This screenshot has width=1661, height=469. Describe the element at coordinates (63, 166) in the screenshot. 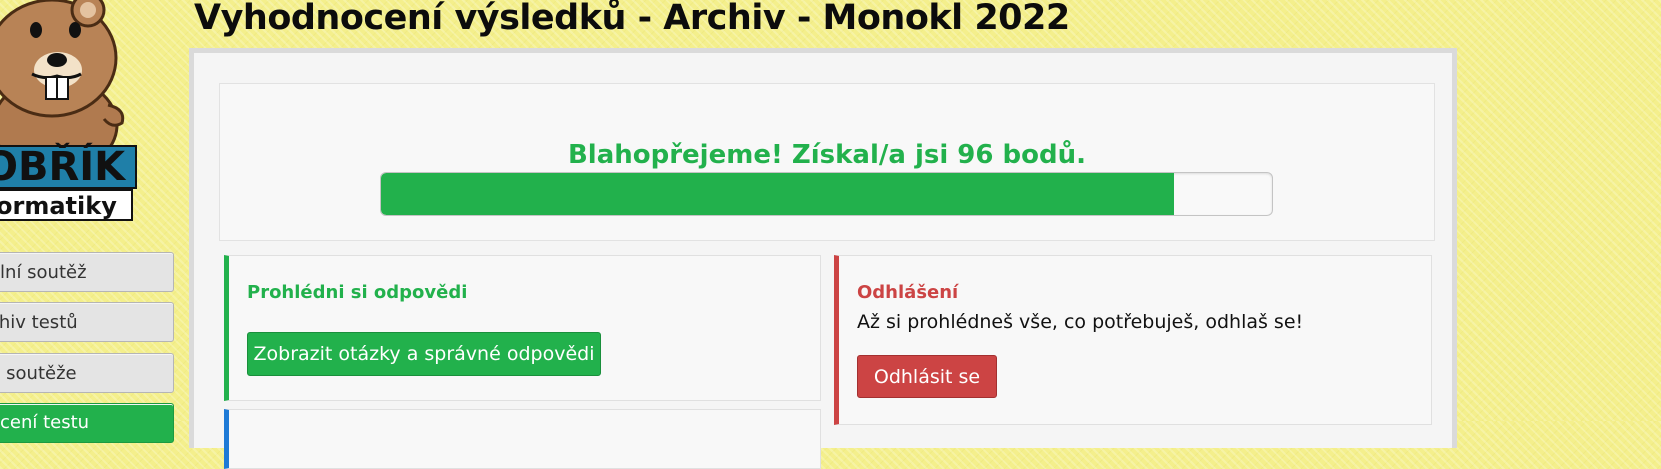

I see `logo-title: OBŘÍK` at that location.